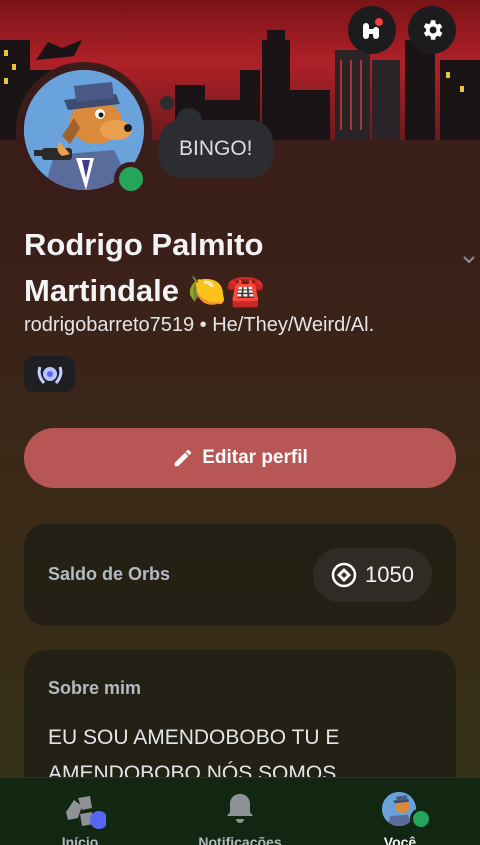  I want to click on orb-icon, so click(344, 575).